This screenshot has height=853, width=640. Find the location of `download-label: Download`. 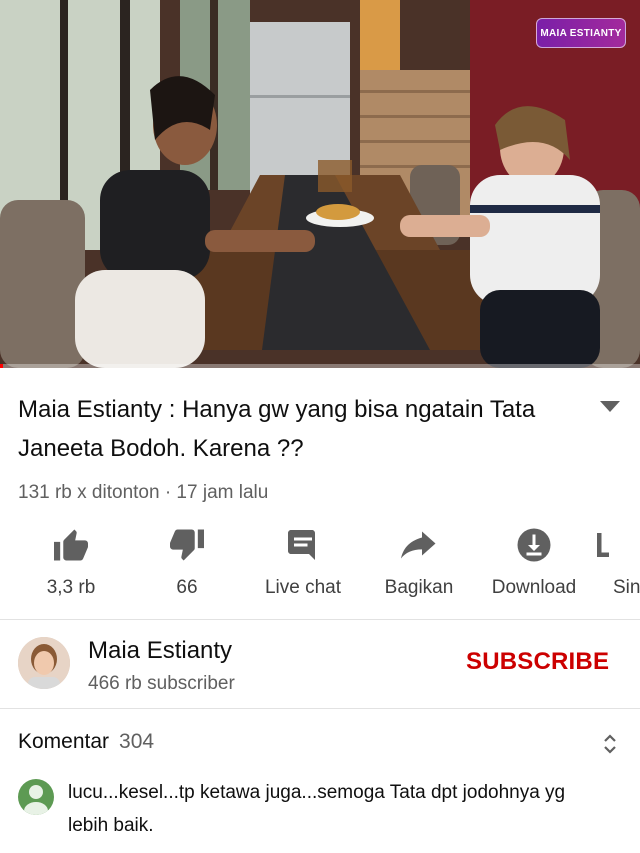

download-label: Download is located at coordinates (534, 587).